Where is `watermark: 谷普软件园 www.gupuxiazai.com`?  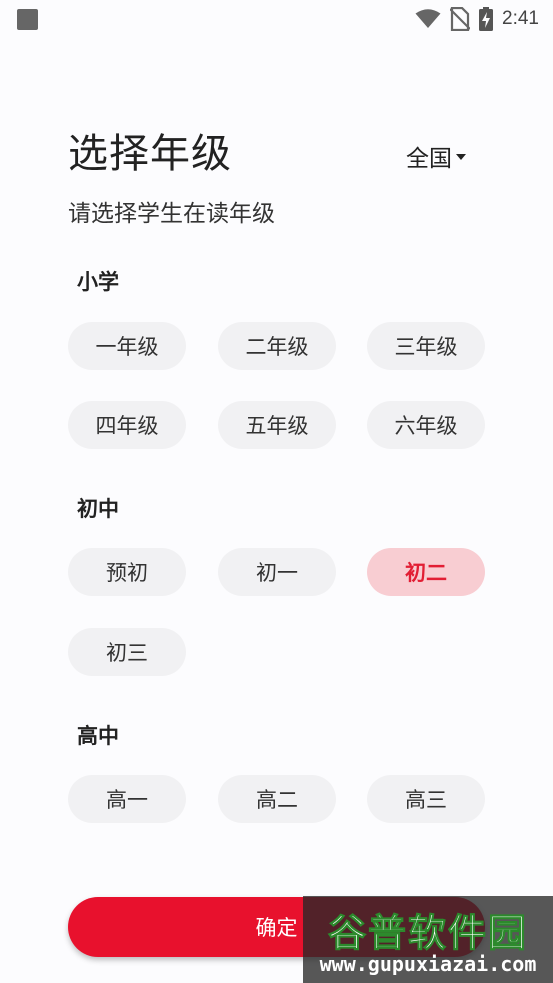
watermark: 谷普软件园 www.gupuxiazai.com is located at coordinates (428, 939).